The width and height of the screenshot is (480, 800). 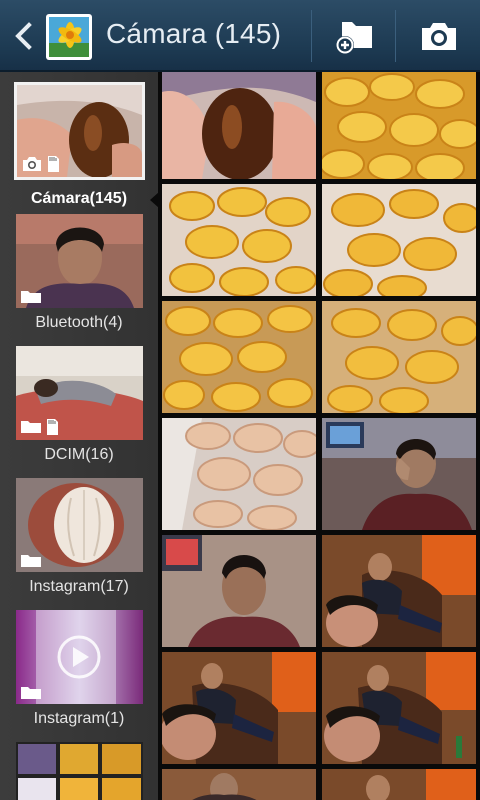 I want to click on action-bar: Cámara (145), so click(x=240, y=36).